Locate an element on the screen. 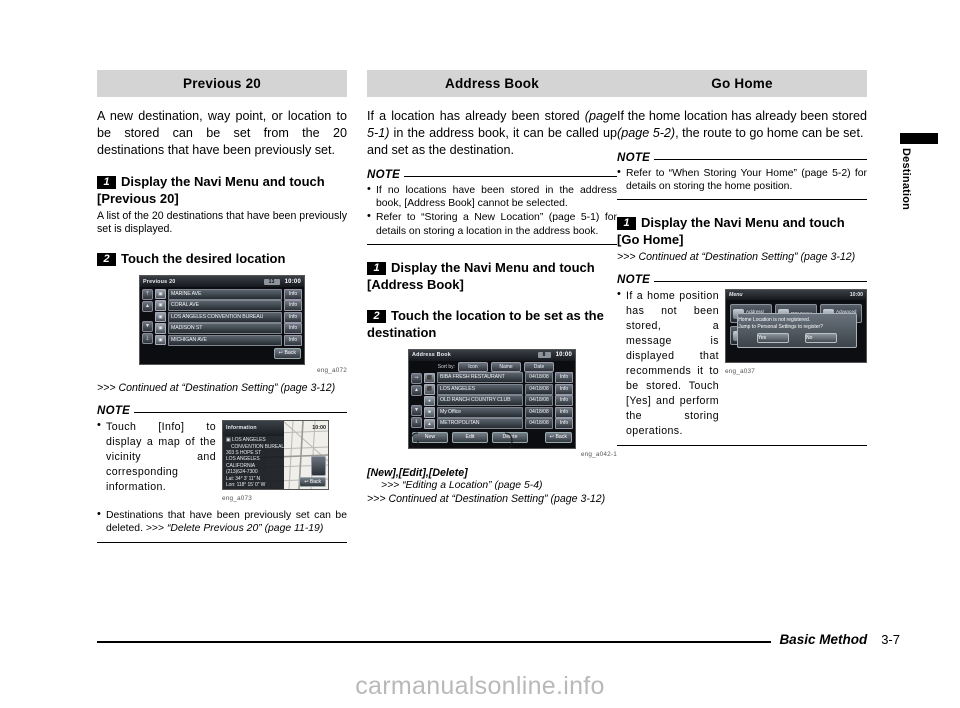  nav-screen-header: Previous 20 13 10:00 is located at coordinates (222, 281).